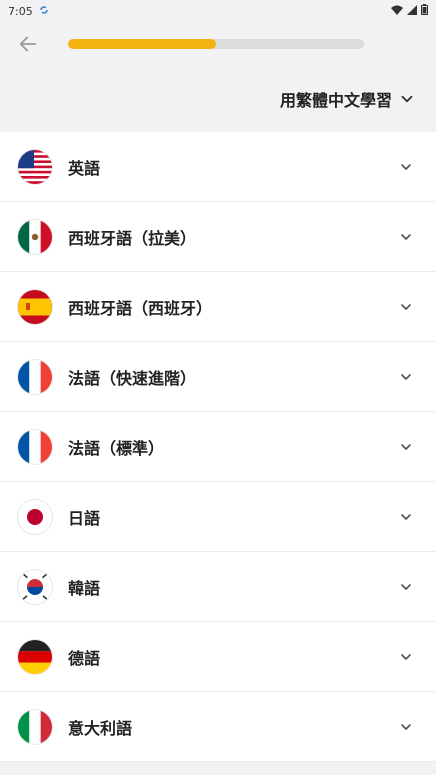 The width and height of the screenshot is (436, 775). Describe the element at coordinates (84, 168) in the screenshot. I see `course-label: 英語` at that location.